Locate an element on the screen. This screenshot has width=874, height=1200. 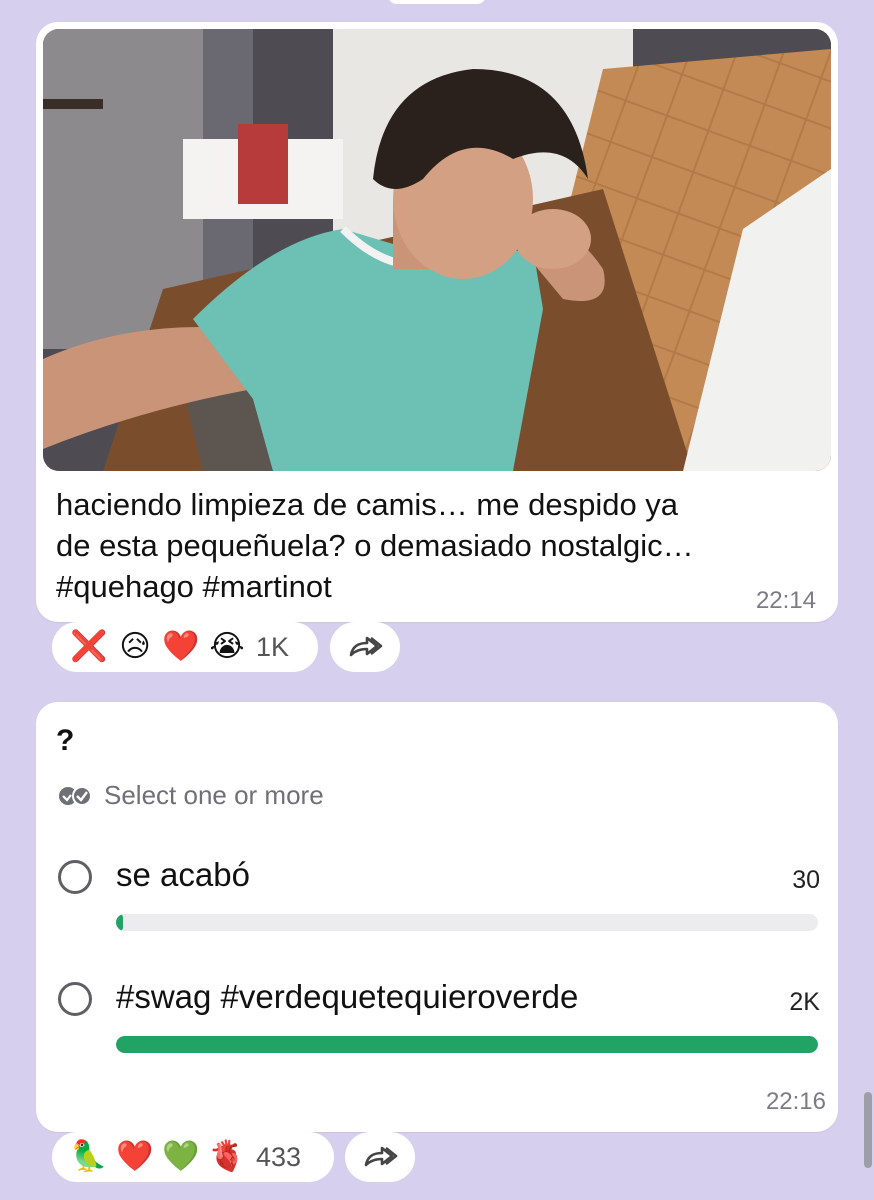
poll-mode: Select one or more is located at coordinates (191, 795).